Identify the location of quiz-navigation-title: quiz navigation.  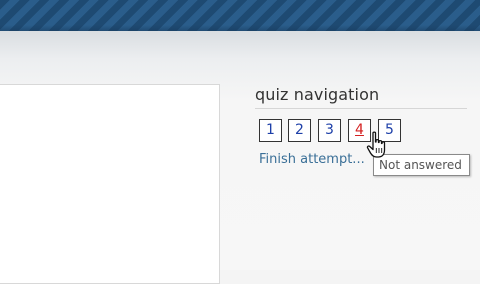
(317, 94).